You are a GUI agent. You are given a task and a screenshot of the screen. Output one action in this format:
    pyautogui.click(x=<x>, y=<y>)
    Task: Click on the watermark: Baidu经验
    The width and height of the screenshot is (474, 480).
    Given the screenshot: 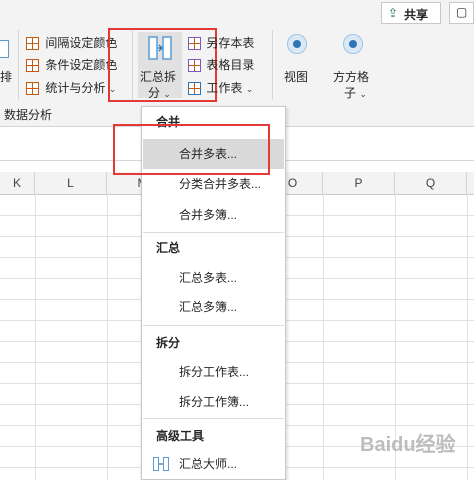 What is the action you would take?
    pyautogui.click(x=408, y=445)
    